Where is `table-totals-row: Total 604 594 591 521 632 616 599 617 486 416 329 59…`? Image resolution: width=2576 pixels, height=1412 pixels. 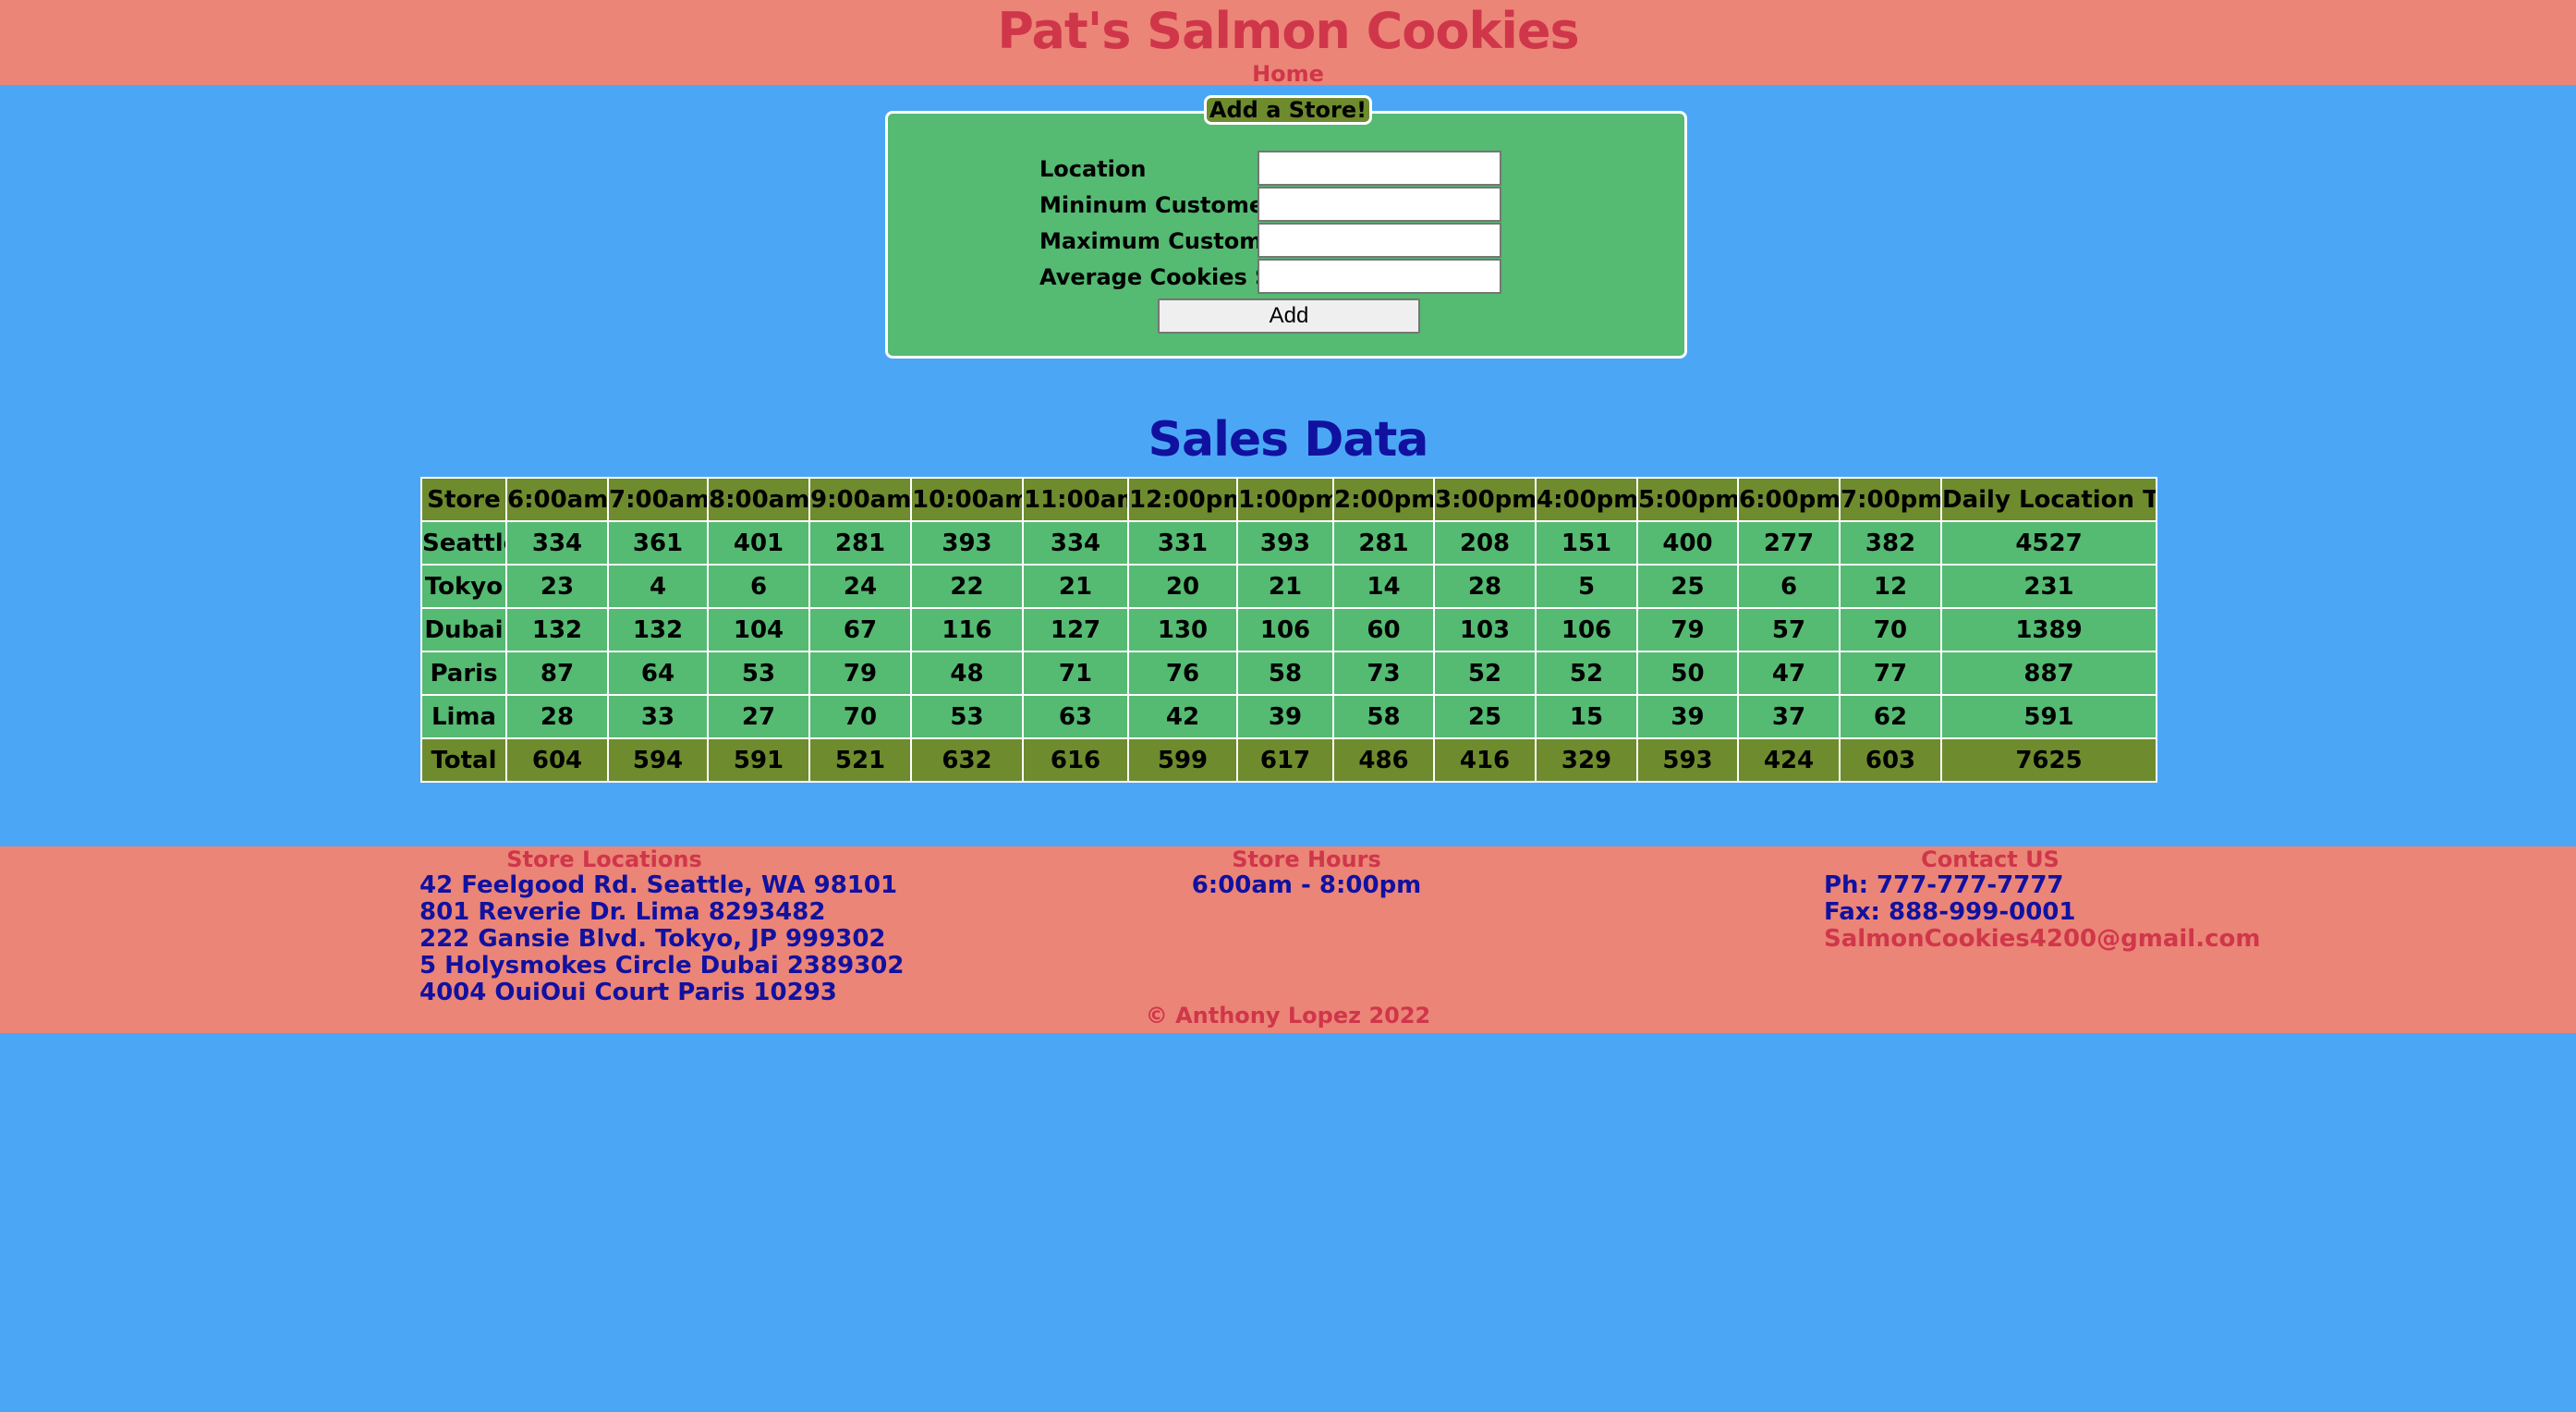
table-totals-row: Total 604 594 591 521 632 616 599 617 486 416 329 59… is located at coordinates (1288, 760).